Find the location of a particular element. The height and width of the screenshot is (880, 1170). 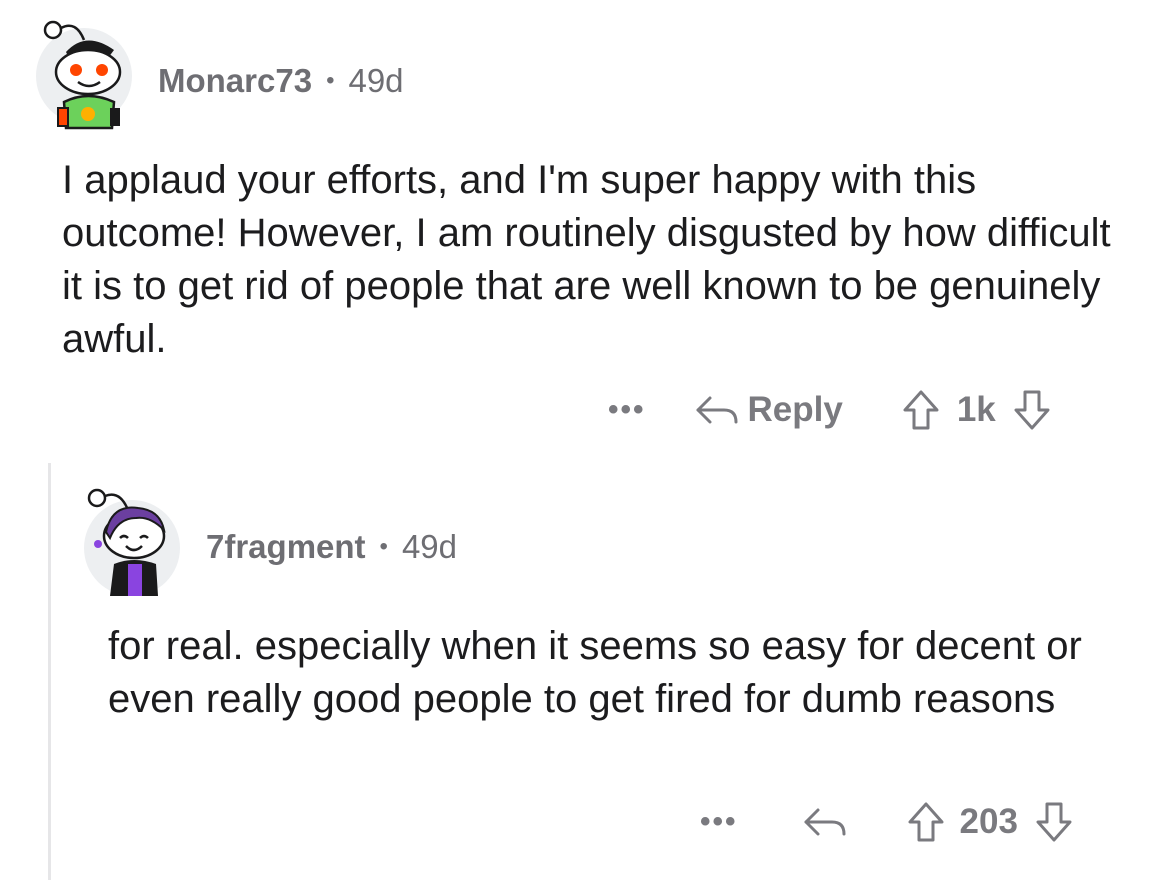

comment-meta: 7fragment • 49d is located at coordinates (331, 547).